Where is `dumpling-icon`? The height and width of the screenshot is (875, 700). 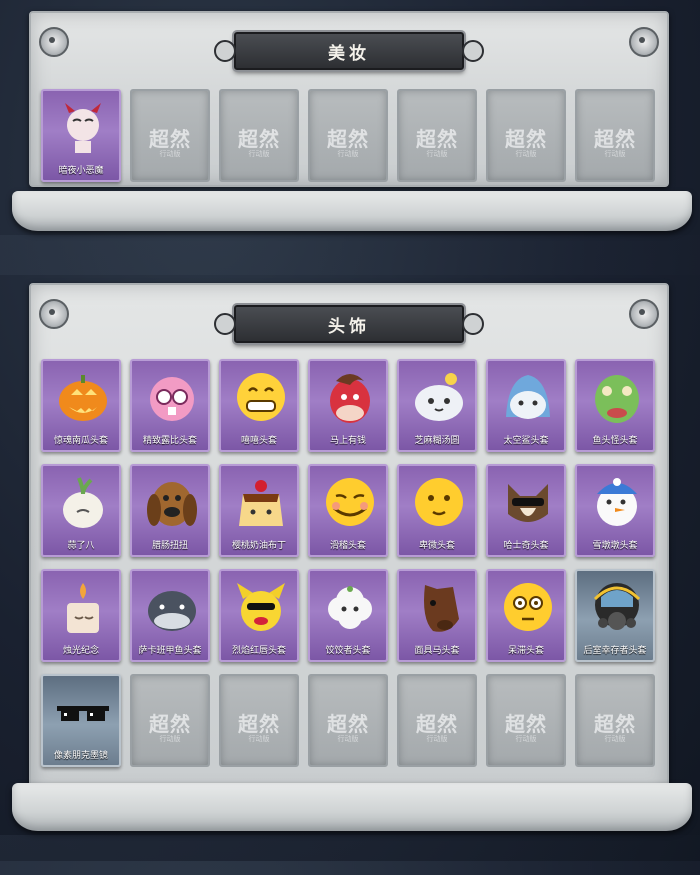
dumpling-icon is located at coordinates (439, 397).